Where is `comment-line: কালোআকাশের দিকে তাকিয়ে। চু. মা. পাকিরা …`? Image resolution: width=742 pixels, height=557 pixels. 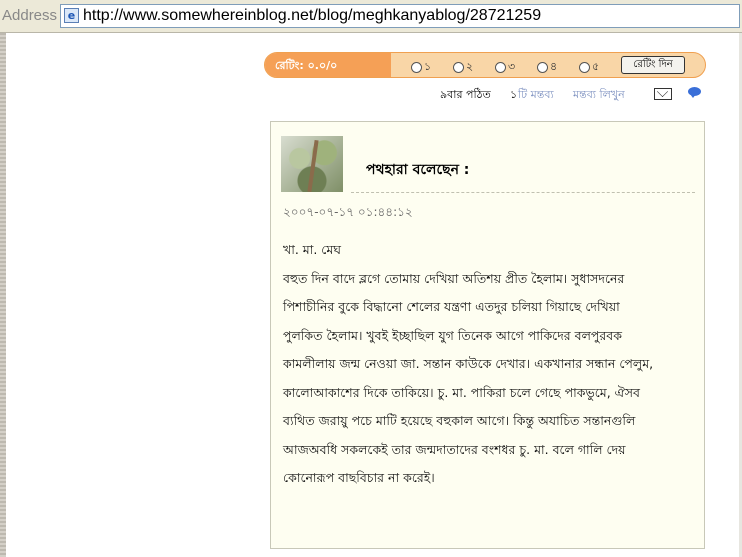 comment-line: কালোআকাশের দিকে তাকিয়ে। চু. মা. পাকিরা … is located at coordinates (461, 392).